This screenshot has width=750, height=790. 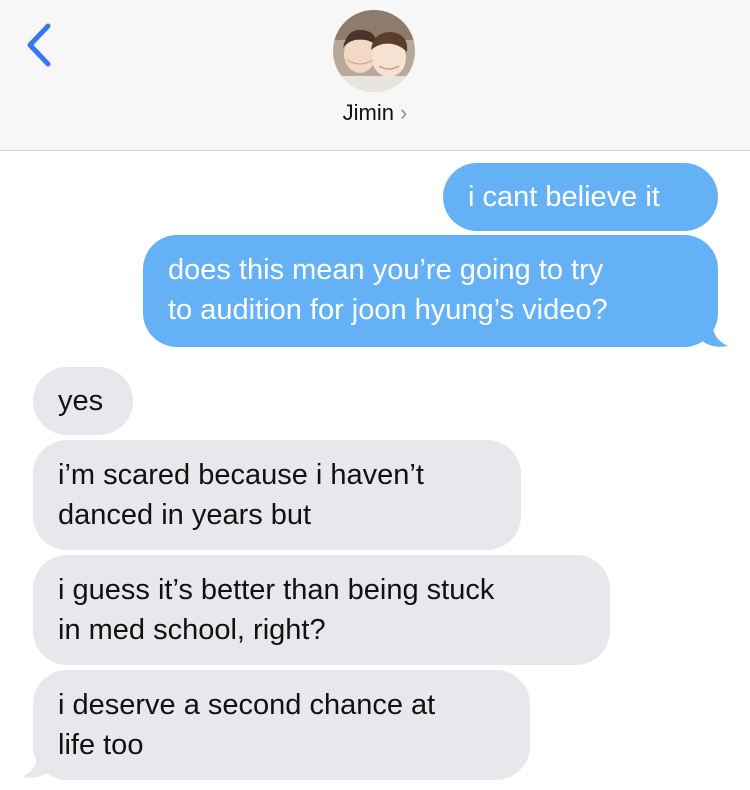 What do you see at coordinates (39, 45) in the screenshot?
I see `chevron-left-icon` at bounding box center [39, 45].